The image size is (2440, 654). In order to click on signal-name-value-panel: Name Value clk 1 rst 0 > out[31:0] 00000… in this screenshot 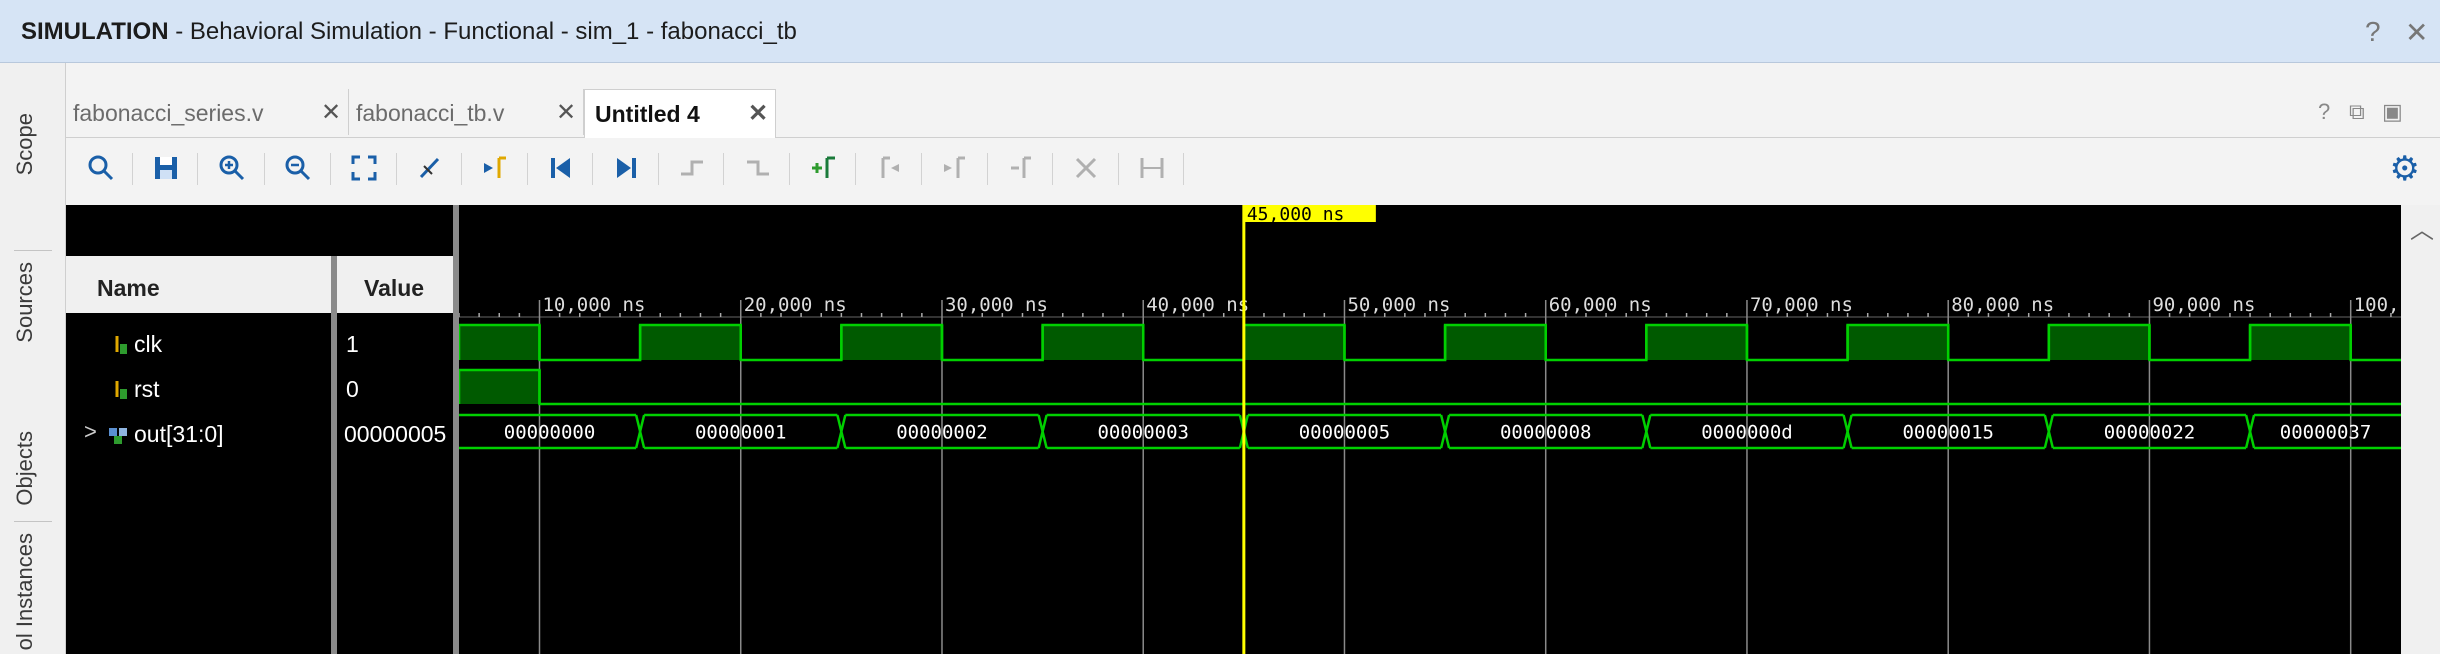, I will do `click(259, 429)`.